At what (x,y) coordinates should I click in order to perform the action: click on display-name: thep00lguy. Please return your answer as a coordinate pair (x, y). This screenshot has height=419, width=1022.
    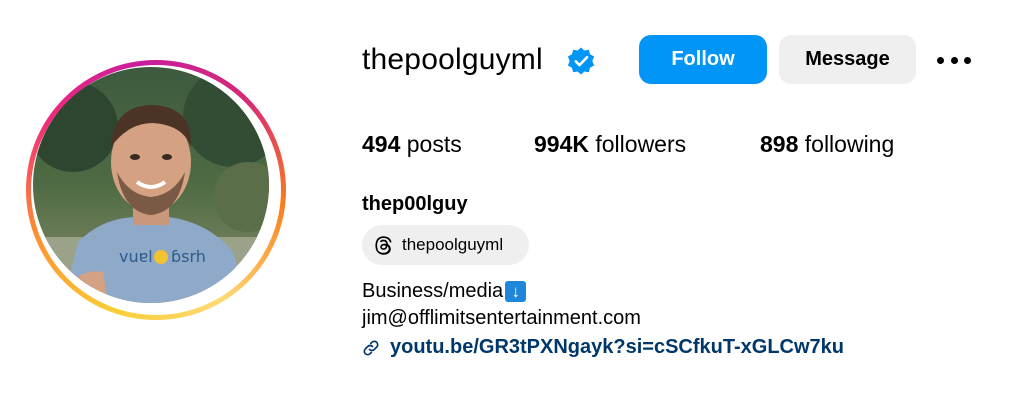
    Looking at the image, I should click on (415, 204).